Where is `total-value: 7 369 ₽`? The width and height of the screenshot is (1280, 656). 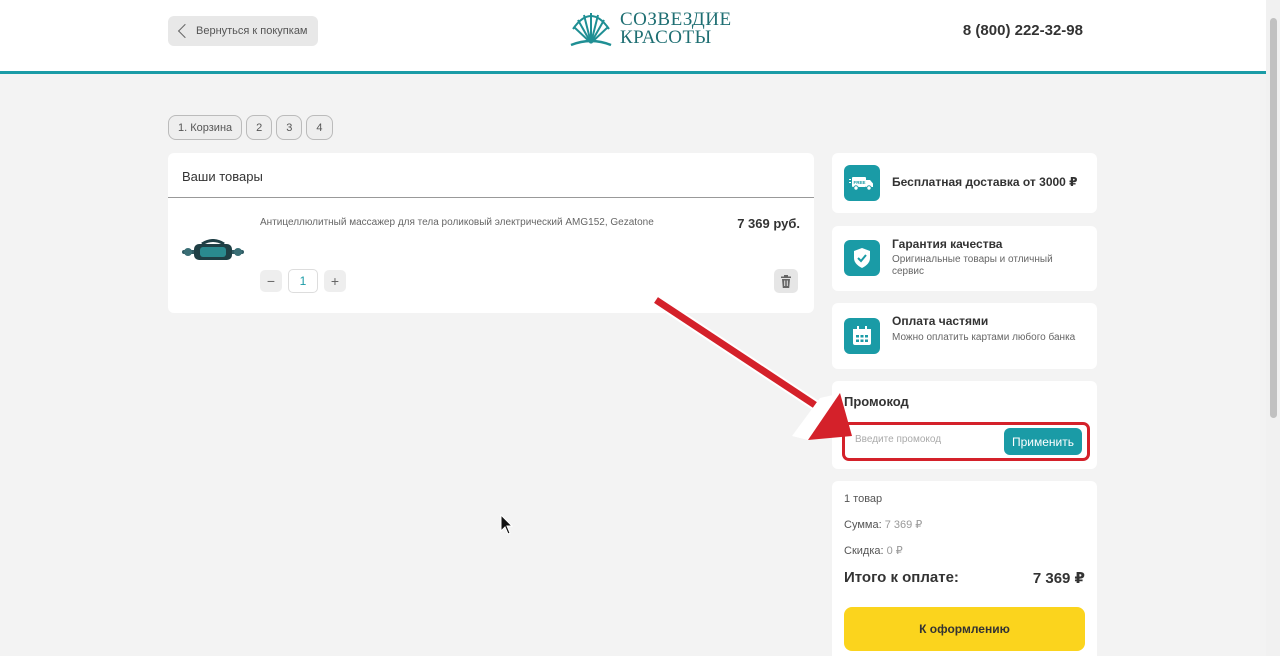
total-value: 7 369 ₽ is located at coordinates (1058, 578).